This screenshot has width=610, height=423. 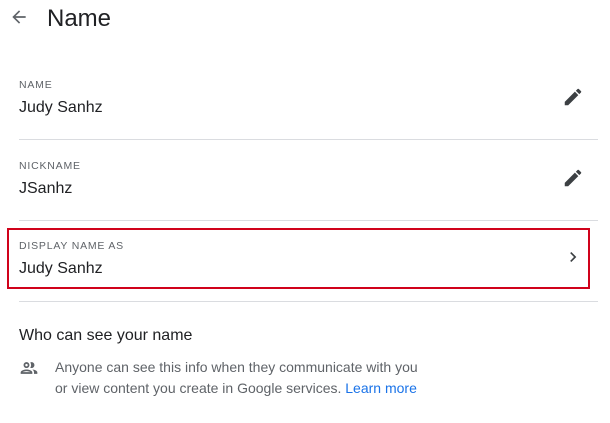 What do you see at coordinates (46, 188) in the screenshot?
I see `nickname-value: JSanhz` at bounding box center [46, 188].